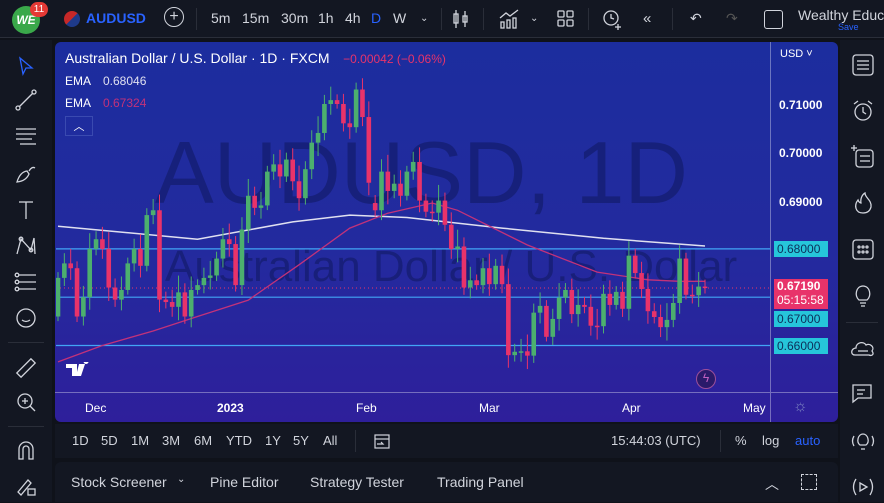  I want to click on range-1d: 1D, so click(80, 440).